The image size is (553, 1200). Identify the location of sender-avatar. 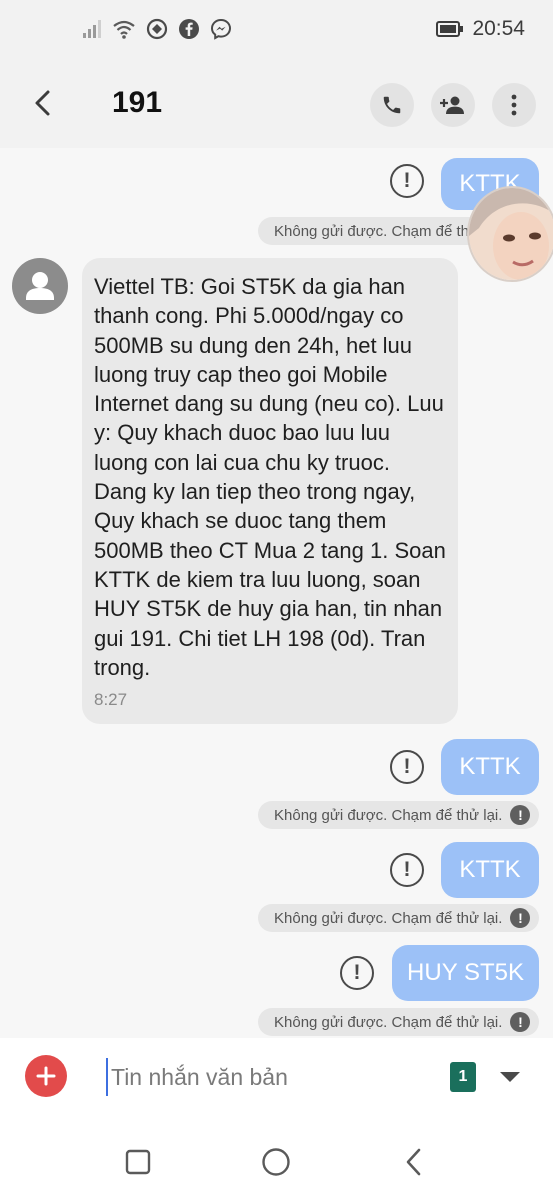
(40, 286).